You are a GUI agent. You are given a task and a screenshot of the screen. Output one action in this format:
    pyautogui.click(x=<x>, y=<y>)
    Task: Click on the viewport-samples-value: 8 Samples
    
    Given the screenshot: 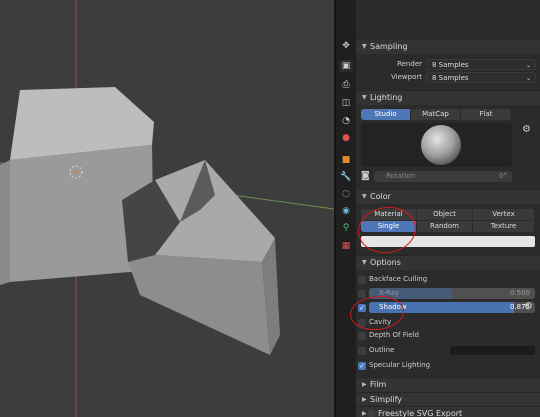 What is the action you would take?
    pyautogui.click(x=450, y=78)
    